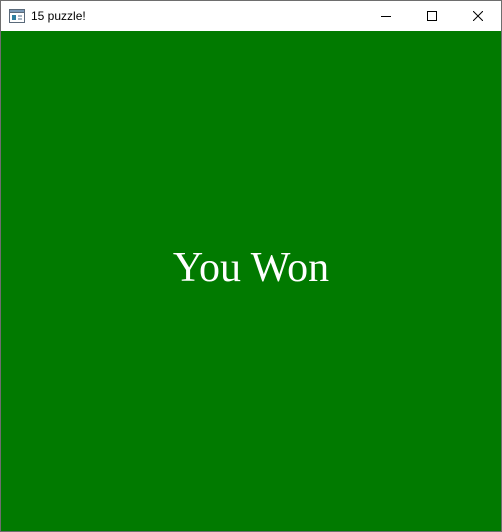 The image size is (502, 532). I want to click on close-button, so click(478, 16).